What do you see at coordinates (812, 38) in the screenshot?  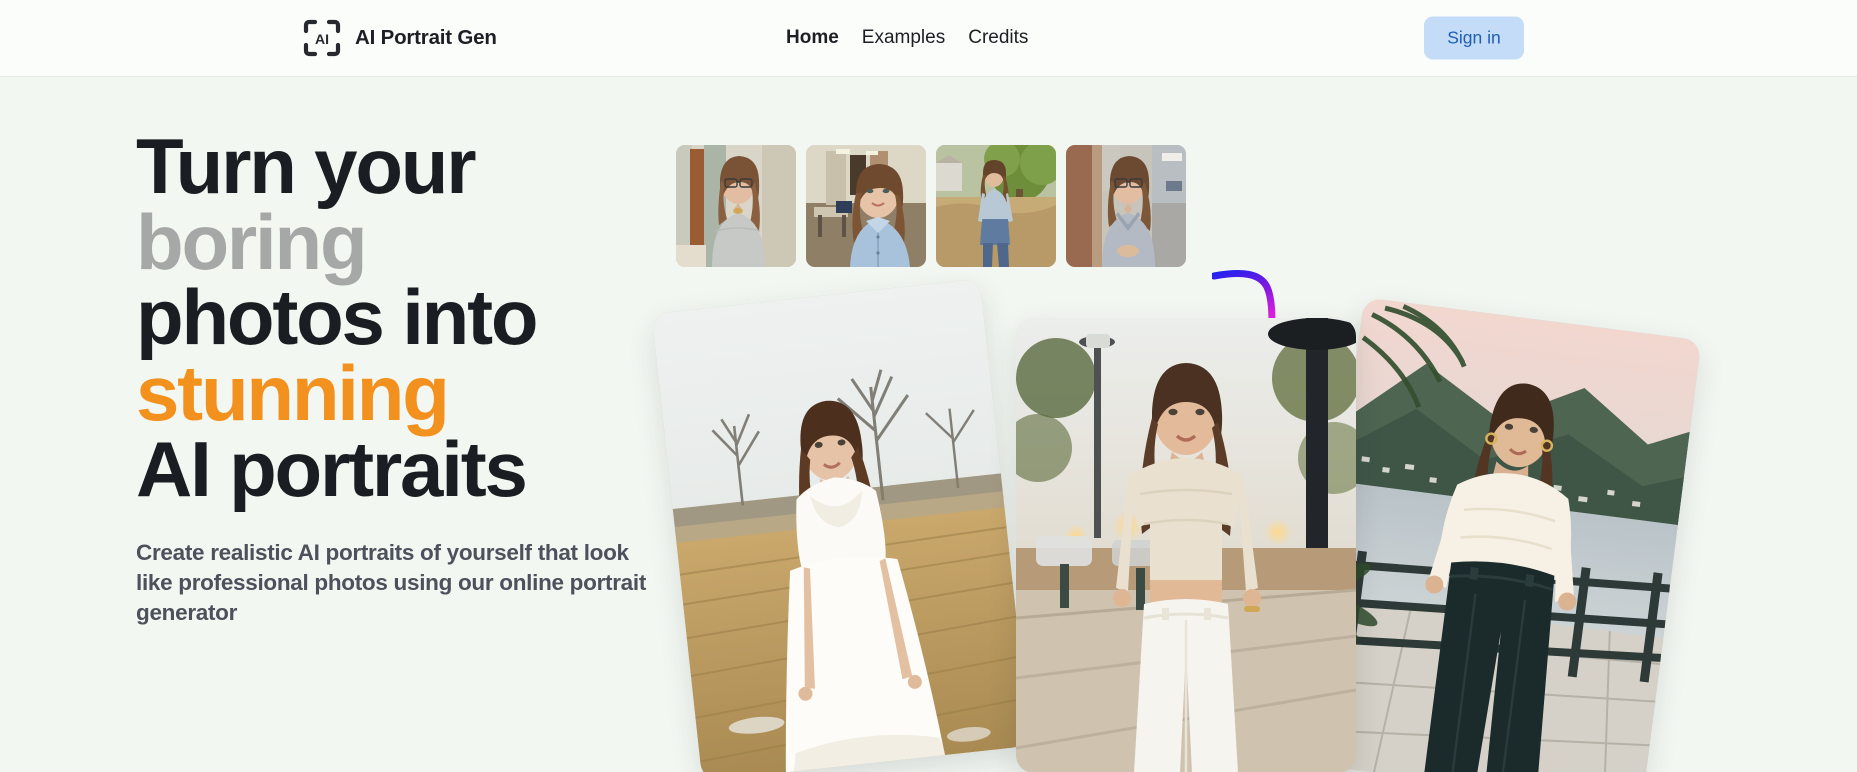 I see `nav-item-home: Home` at bounding box center [812, 38].